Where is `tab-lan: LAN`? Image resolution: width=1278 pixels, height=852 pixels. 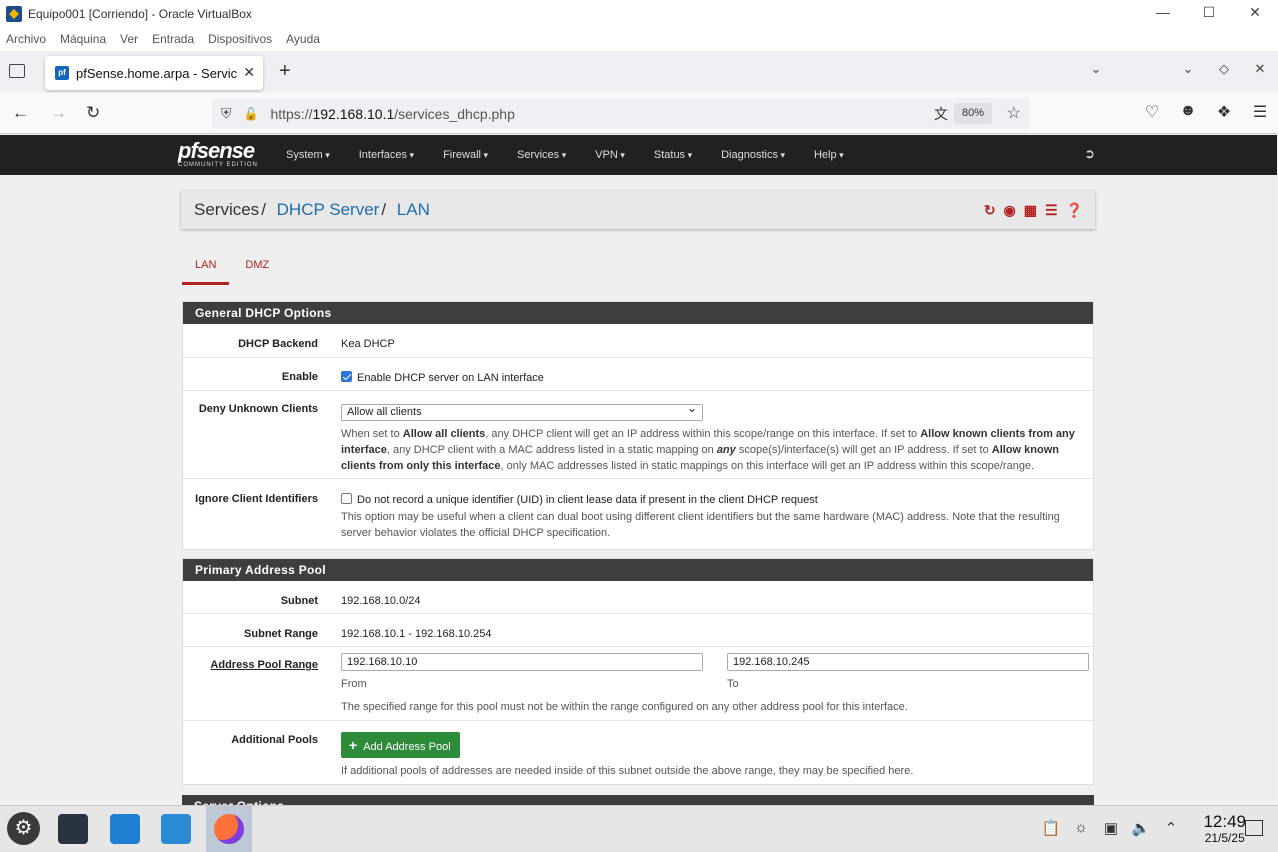
tab-lan: LAN is located at coordinates (206, 271).